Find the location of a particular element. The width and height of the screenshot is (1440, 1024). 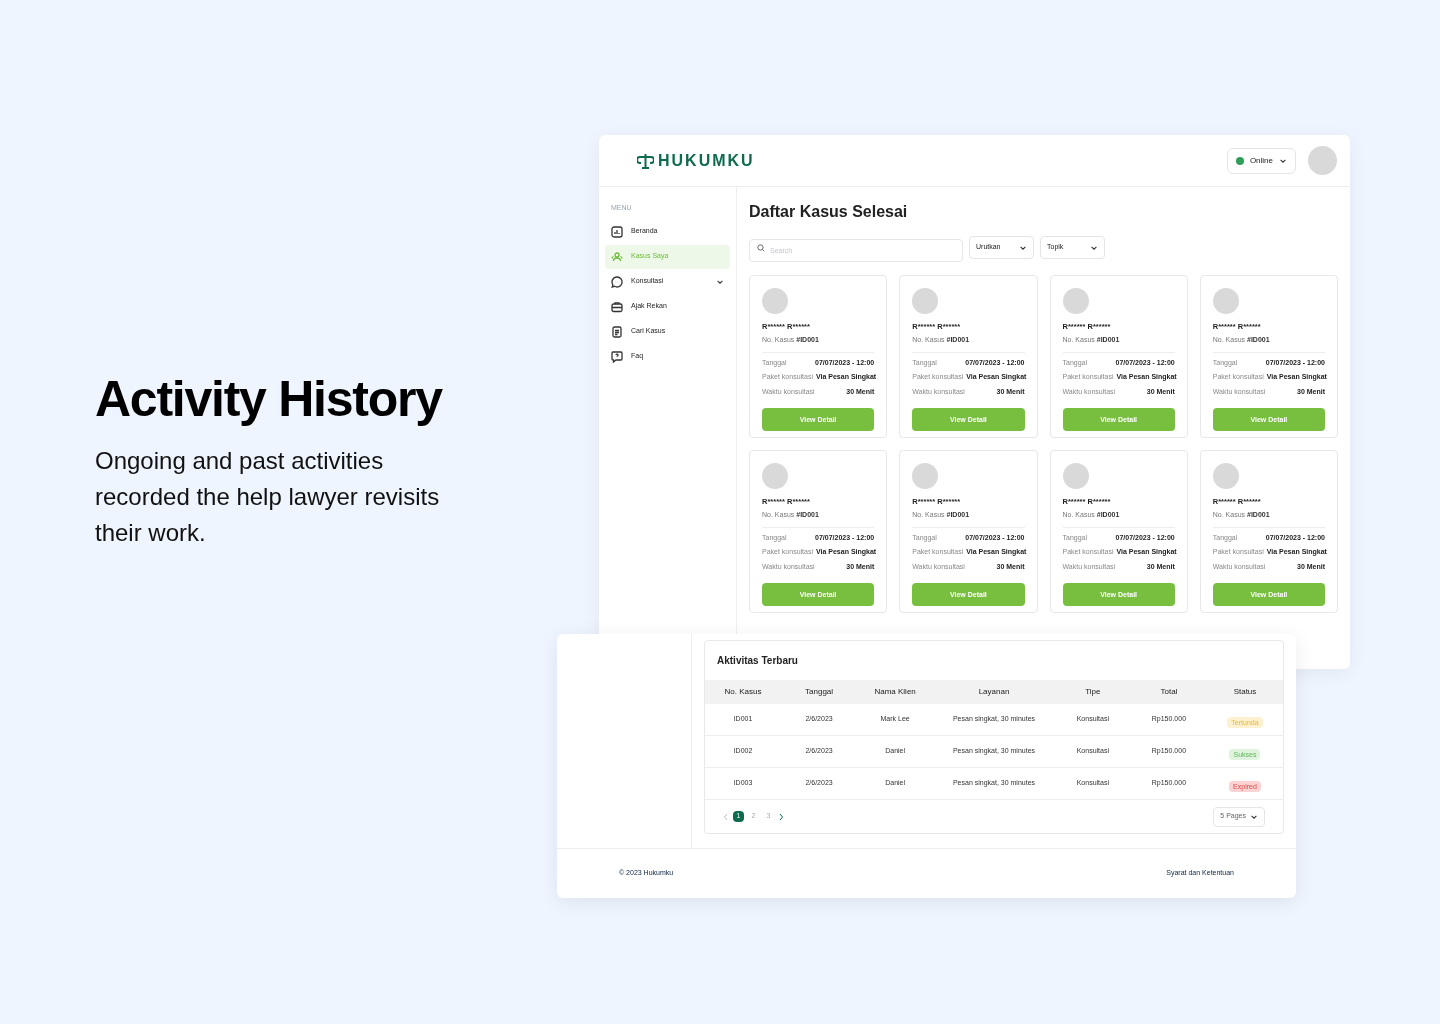

activity-title: Aktivitas Terbaru is located at coordinates (757, 661).